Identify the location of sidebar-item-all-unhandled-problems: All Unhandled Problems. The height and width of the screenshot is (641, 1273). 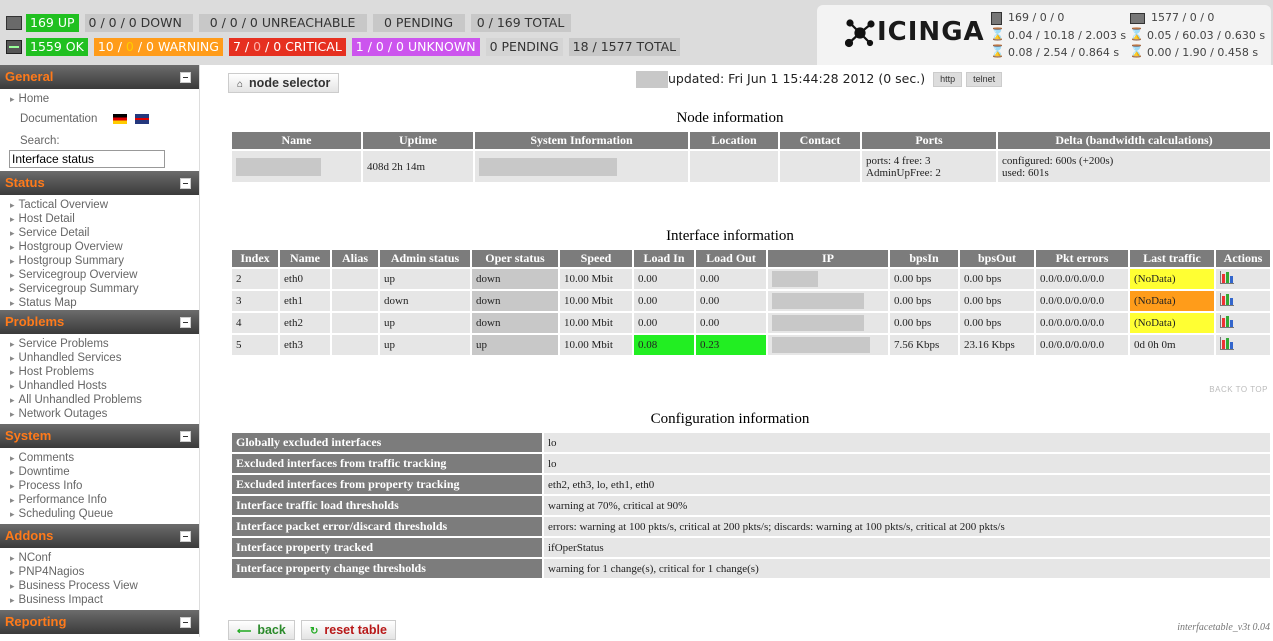
(99, 400).